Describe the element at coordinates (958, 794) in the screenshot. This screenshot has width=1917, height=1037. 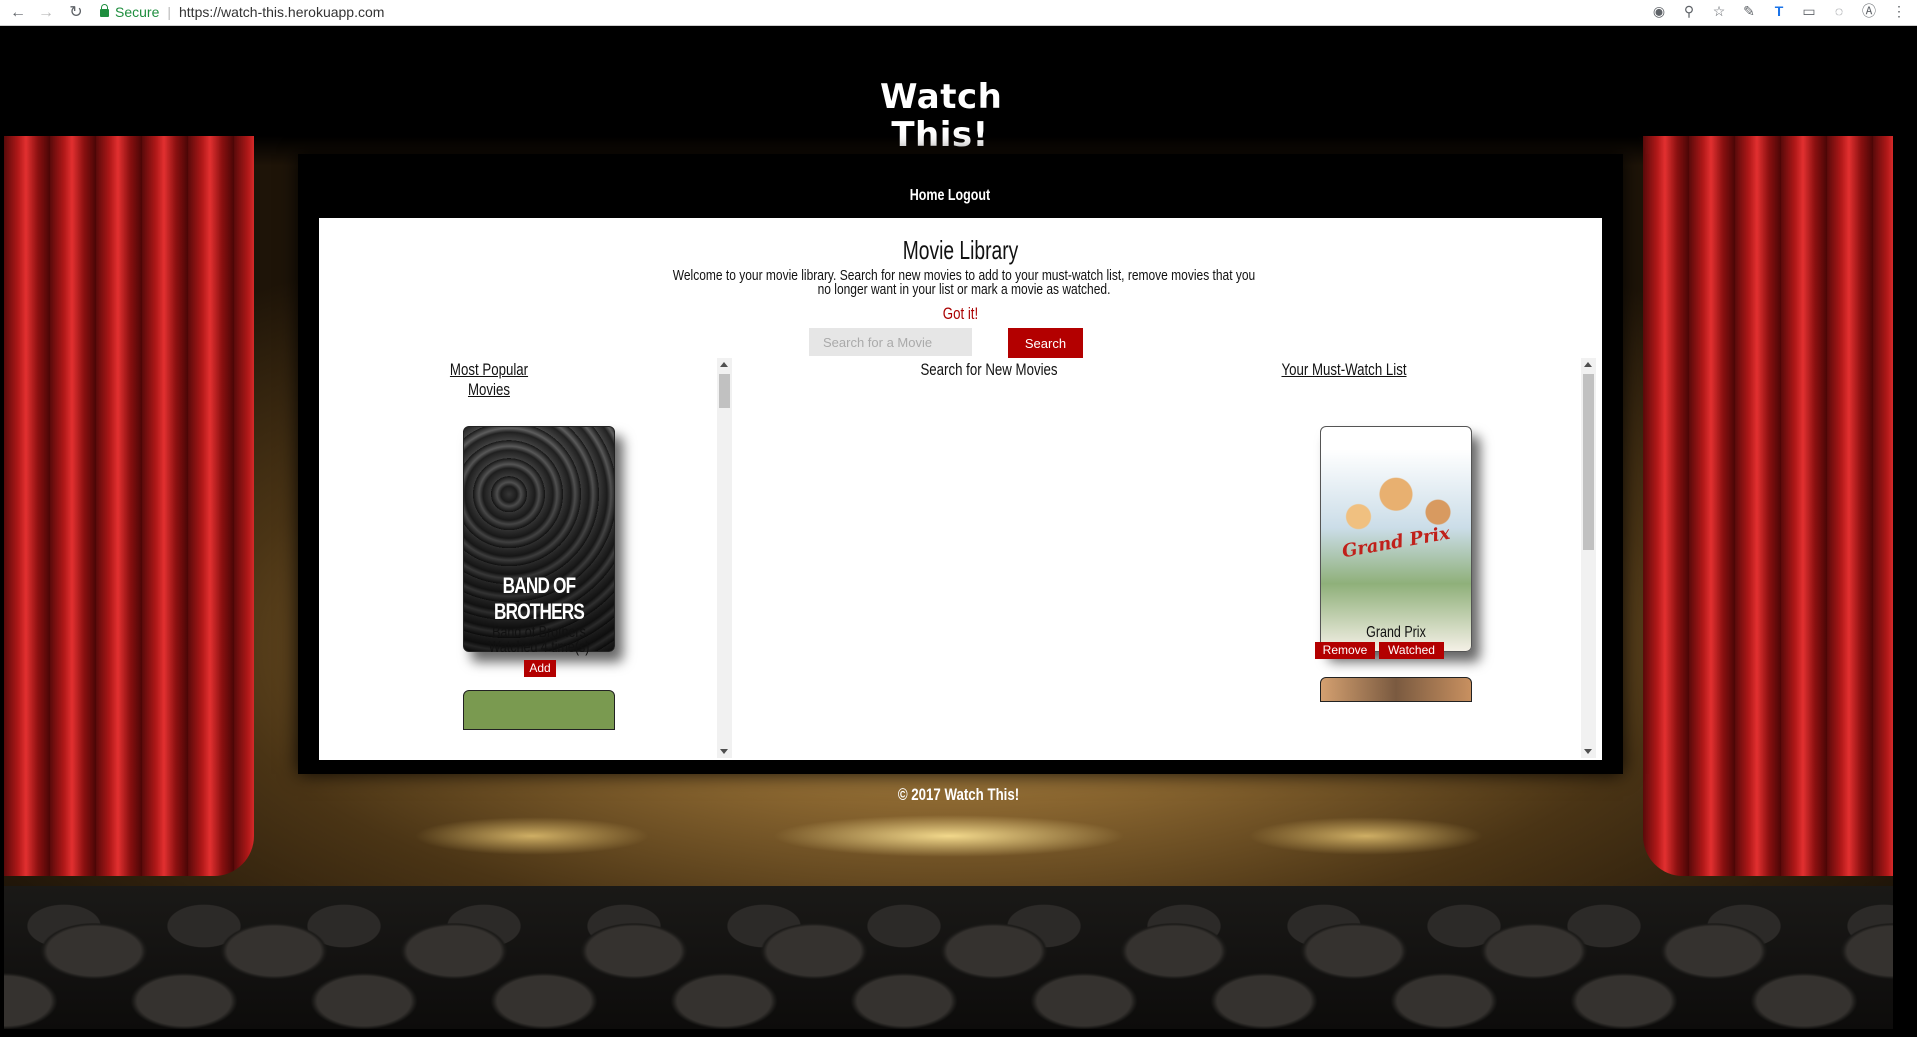
I see `footer-copyright: © 2017 Watch This!` at that location.